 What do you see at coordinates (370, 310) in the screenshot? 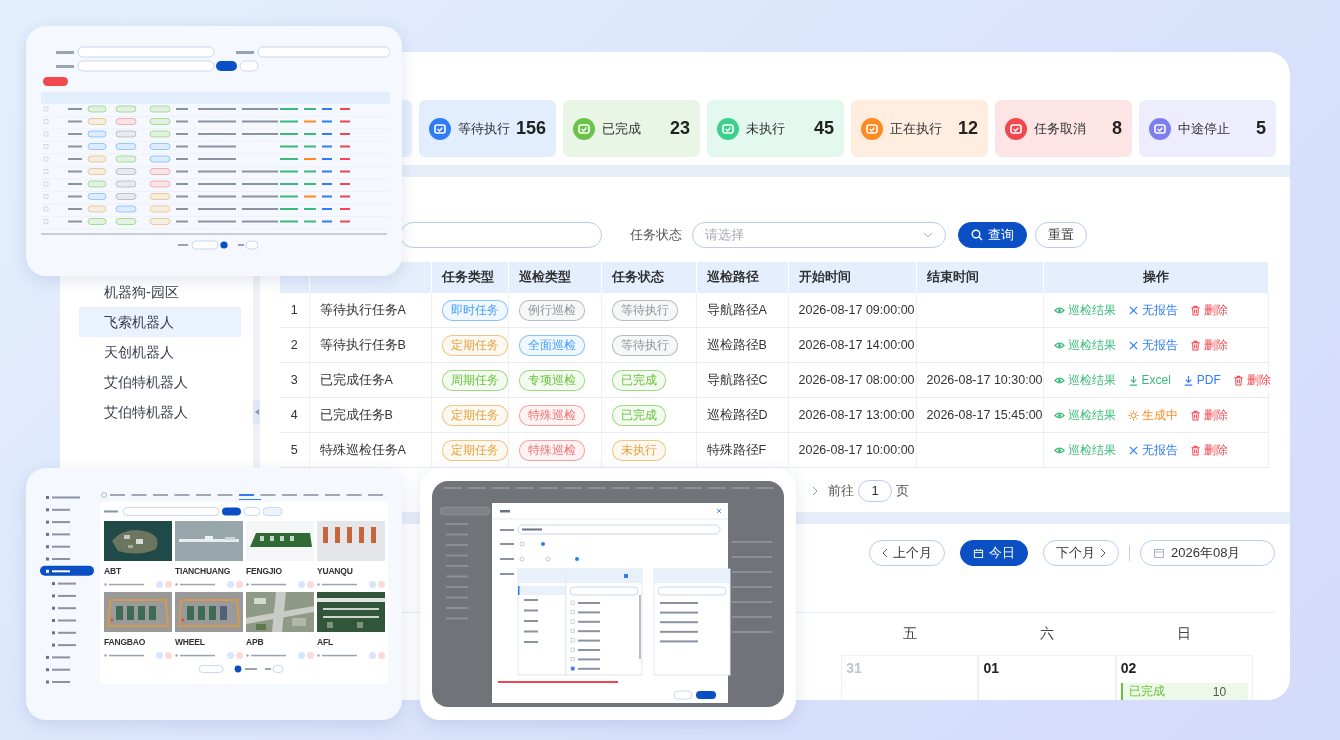
I see `table-cell: 等待执行任务A` at bounding box center [370, 310].